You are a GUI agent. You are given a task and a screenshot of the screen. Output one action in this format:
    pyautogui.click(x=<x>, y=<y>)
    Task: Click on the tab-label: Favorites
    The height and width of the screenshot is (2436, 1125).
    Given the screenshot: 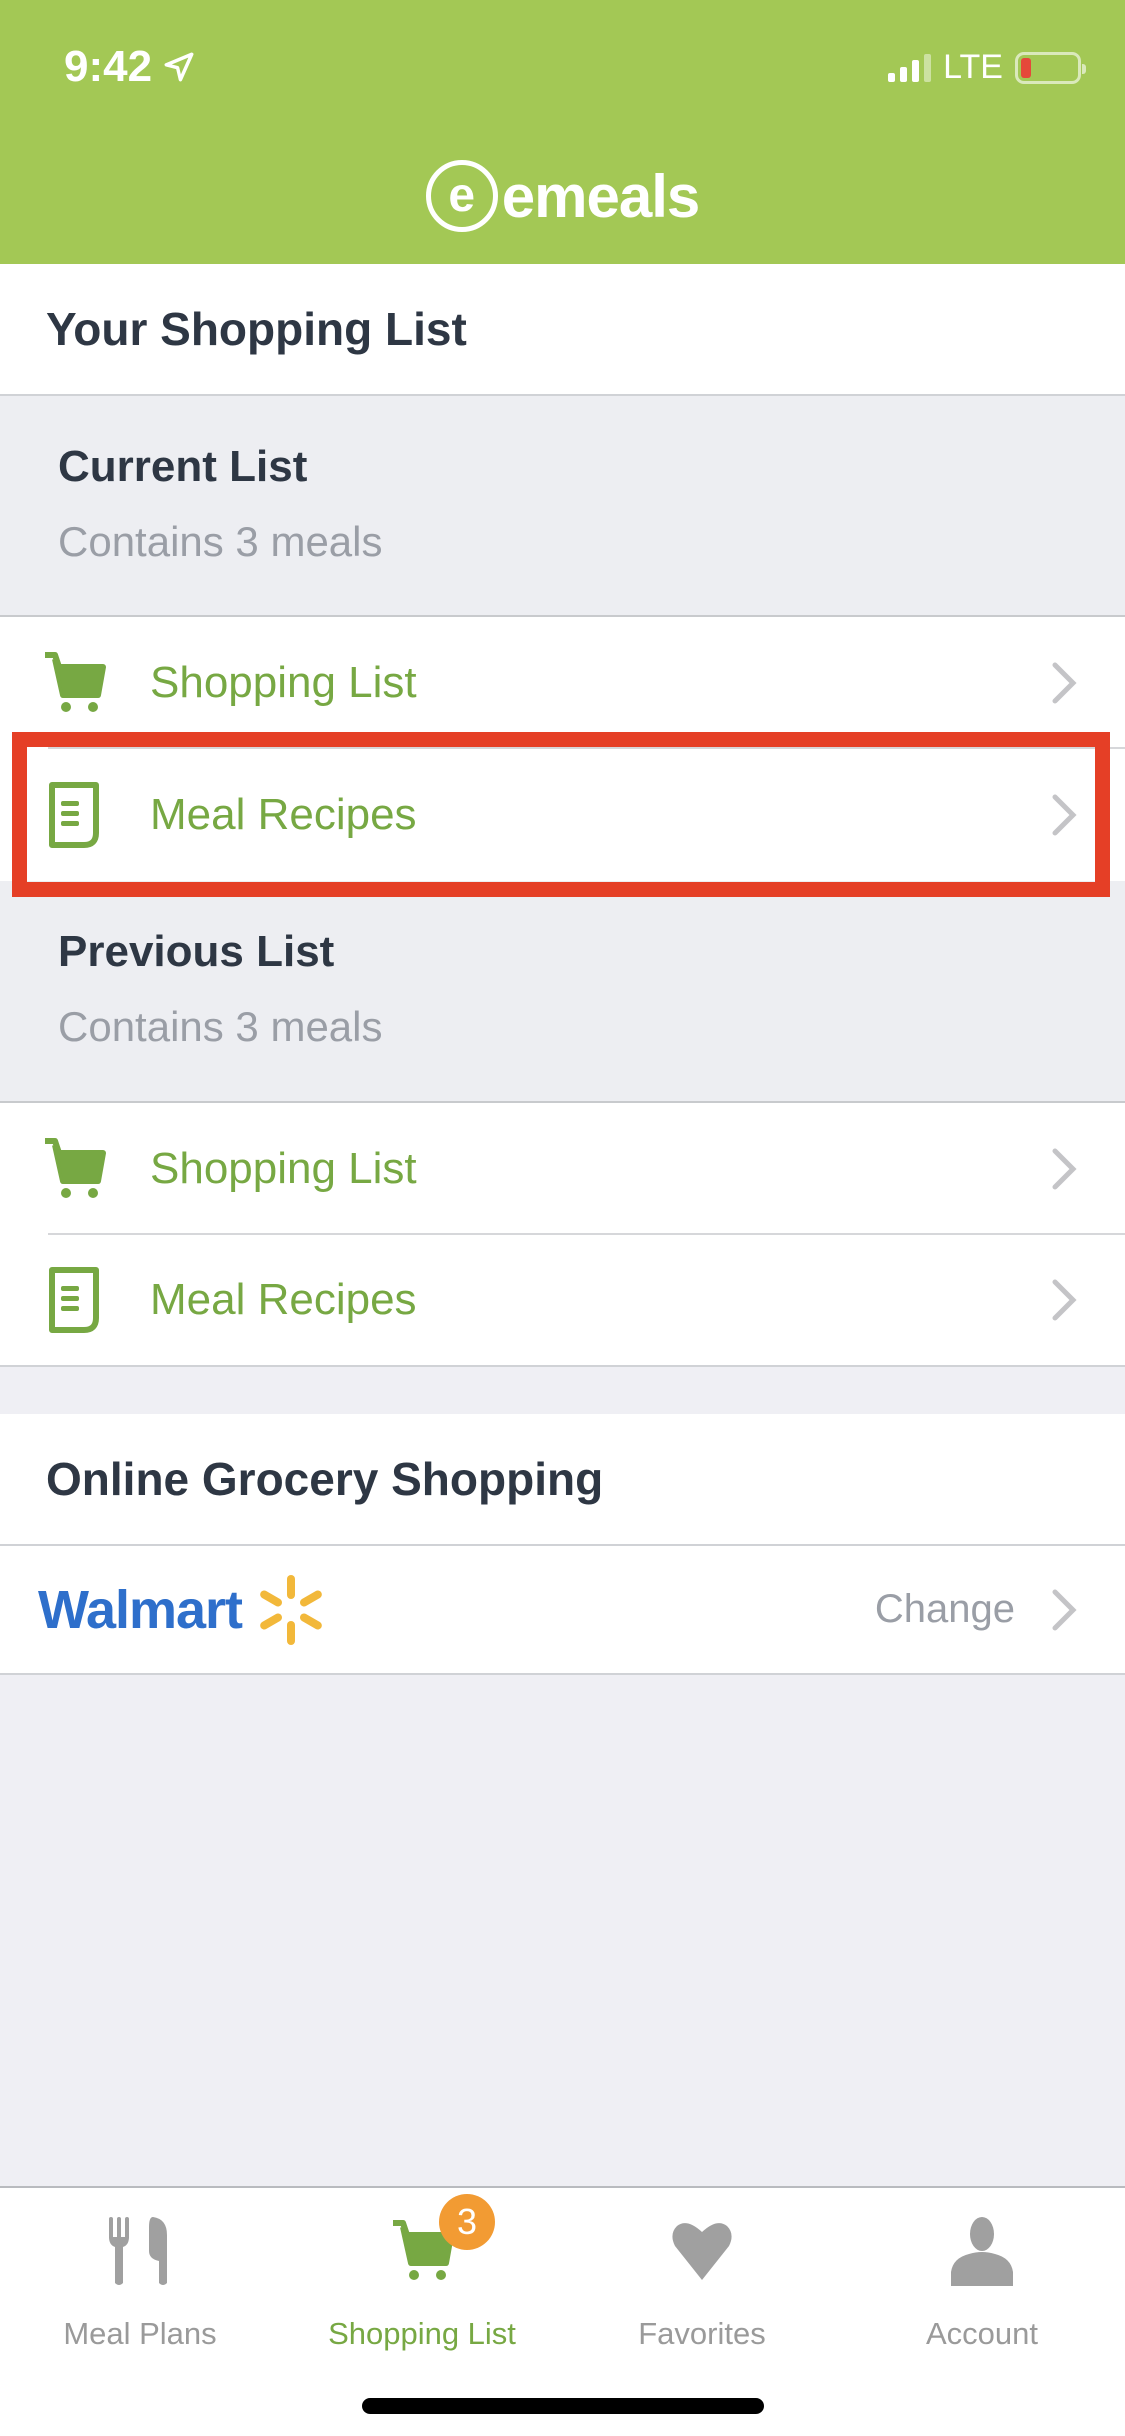 What is the action you would take?
    pyautogui.click(x=702, y=2333)
    